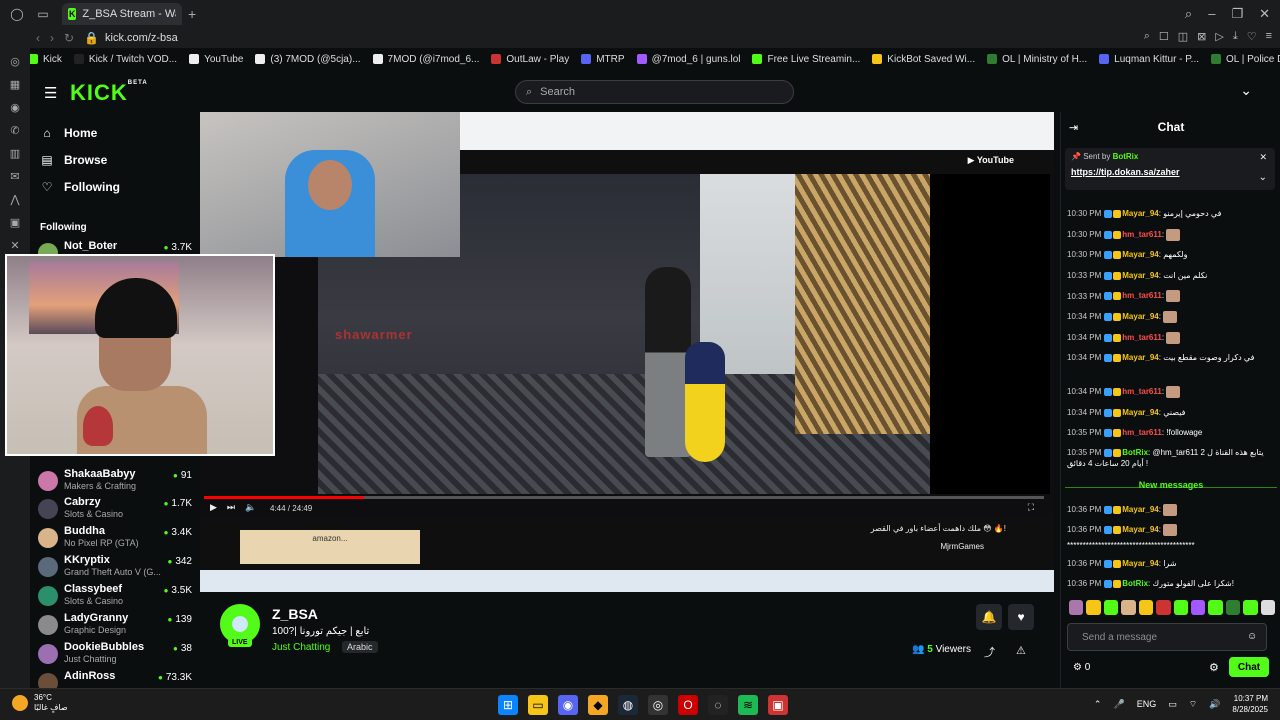  Describe the element at coordinates (1183, 36) in the screenshot. I see `snapshot-icon: ◫` at that location.